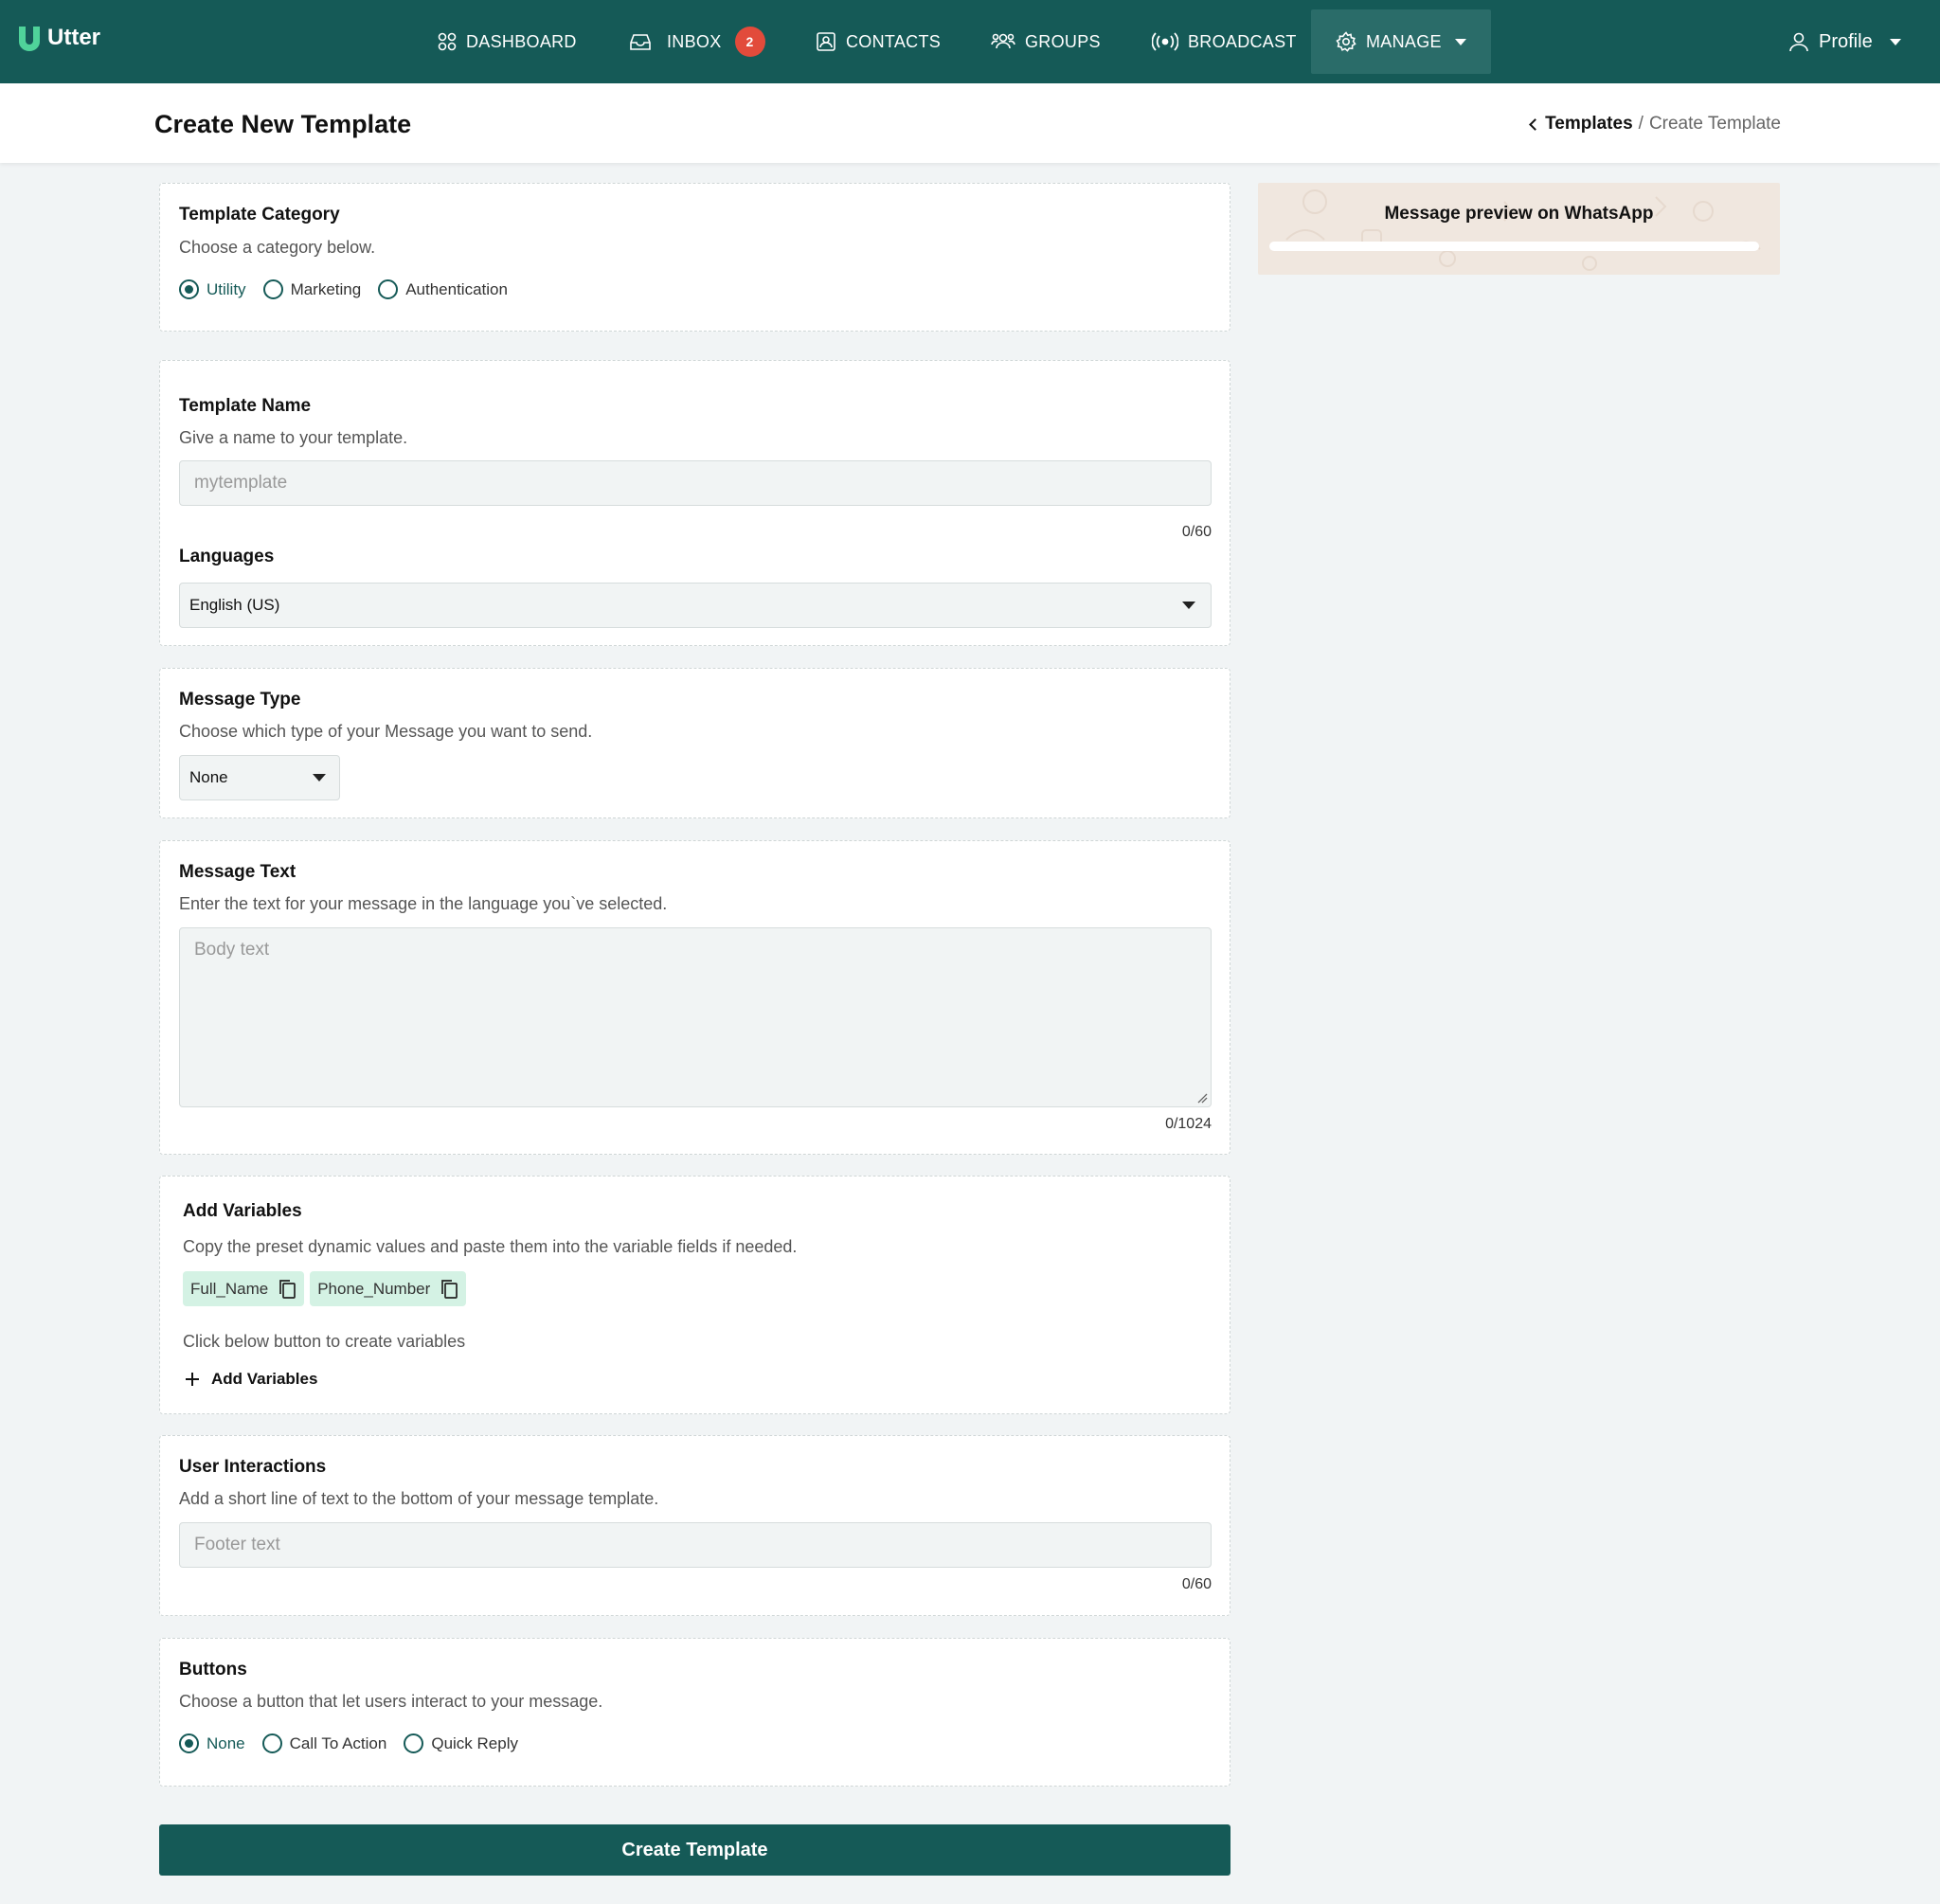  What do you see at coordinates (1346, 41) in the screenshot?
I see `gear-icon` at bounding box center [1346, 41].